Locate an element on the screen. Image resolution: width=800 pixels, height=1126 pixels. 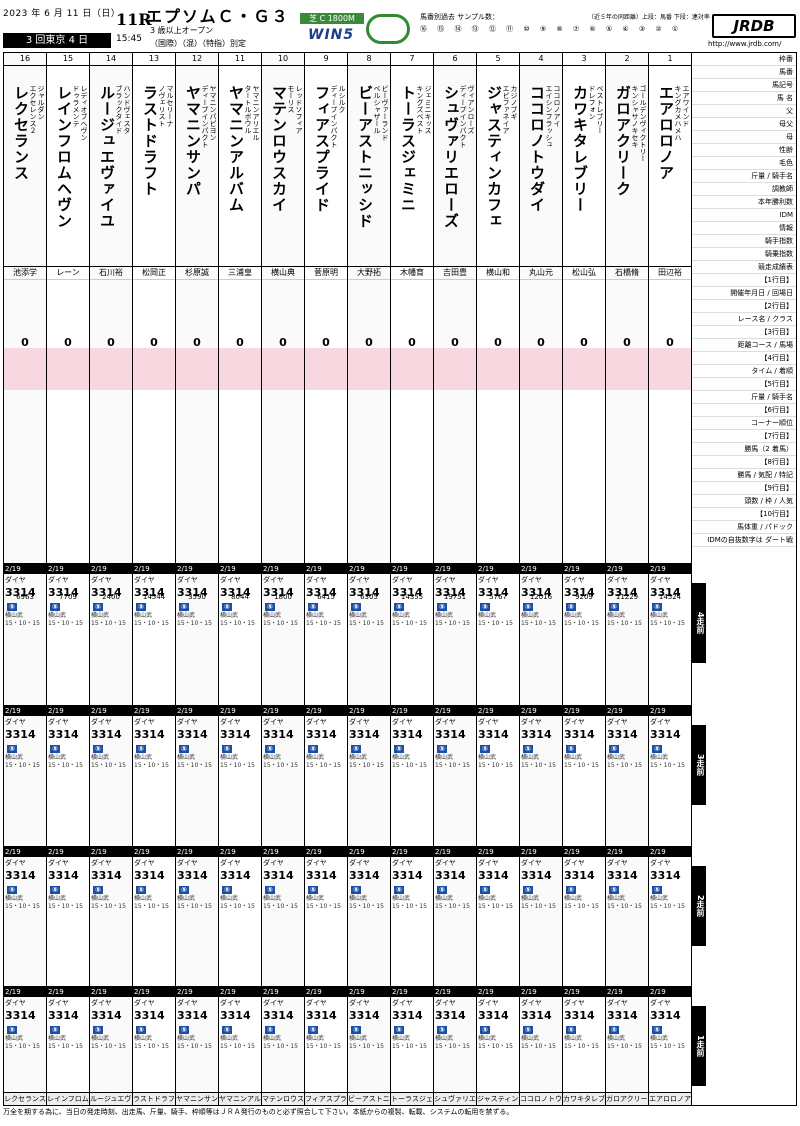
bottom-horse-name: ヤマニンアルバム is located at coordinates (240, 1098).